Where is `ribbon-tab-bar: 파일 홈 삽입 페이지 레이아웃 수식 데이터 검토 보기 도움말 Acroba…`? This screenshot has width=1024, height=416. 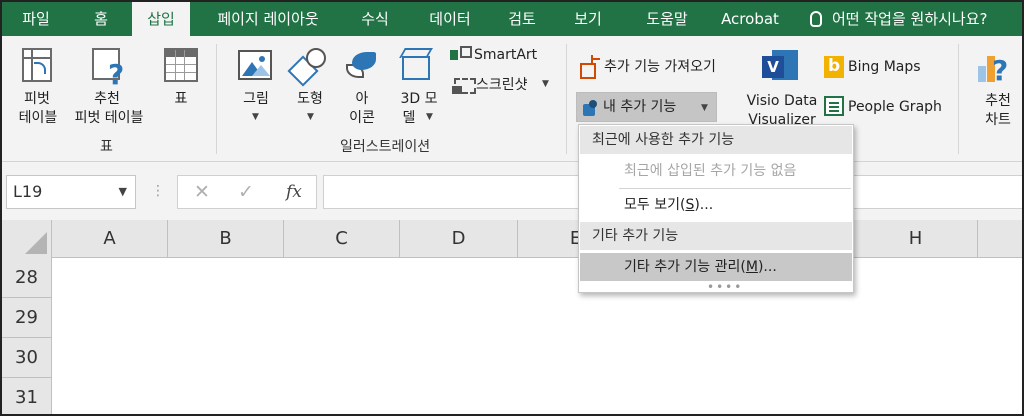
ribbon-tab-bar: 파일 홈 삽입 페이지 레이아웃 수식 데이터 검토 보기 도움말 Acroba… is located at coordinates (512, 20).